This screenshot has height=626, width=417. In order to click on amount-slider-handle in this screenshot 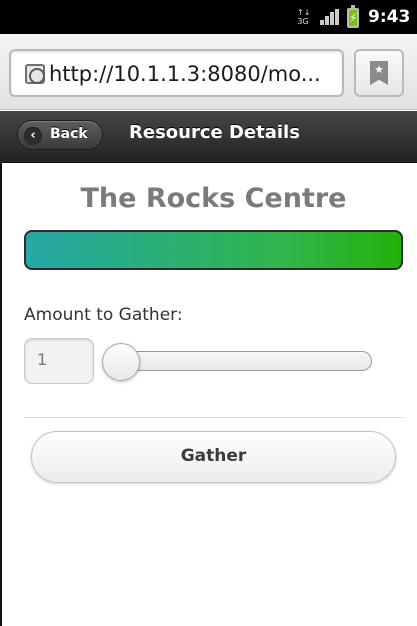, I will do `click(121, 362)`.